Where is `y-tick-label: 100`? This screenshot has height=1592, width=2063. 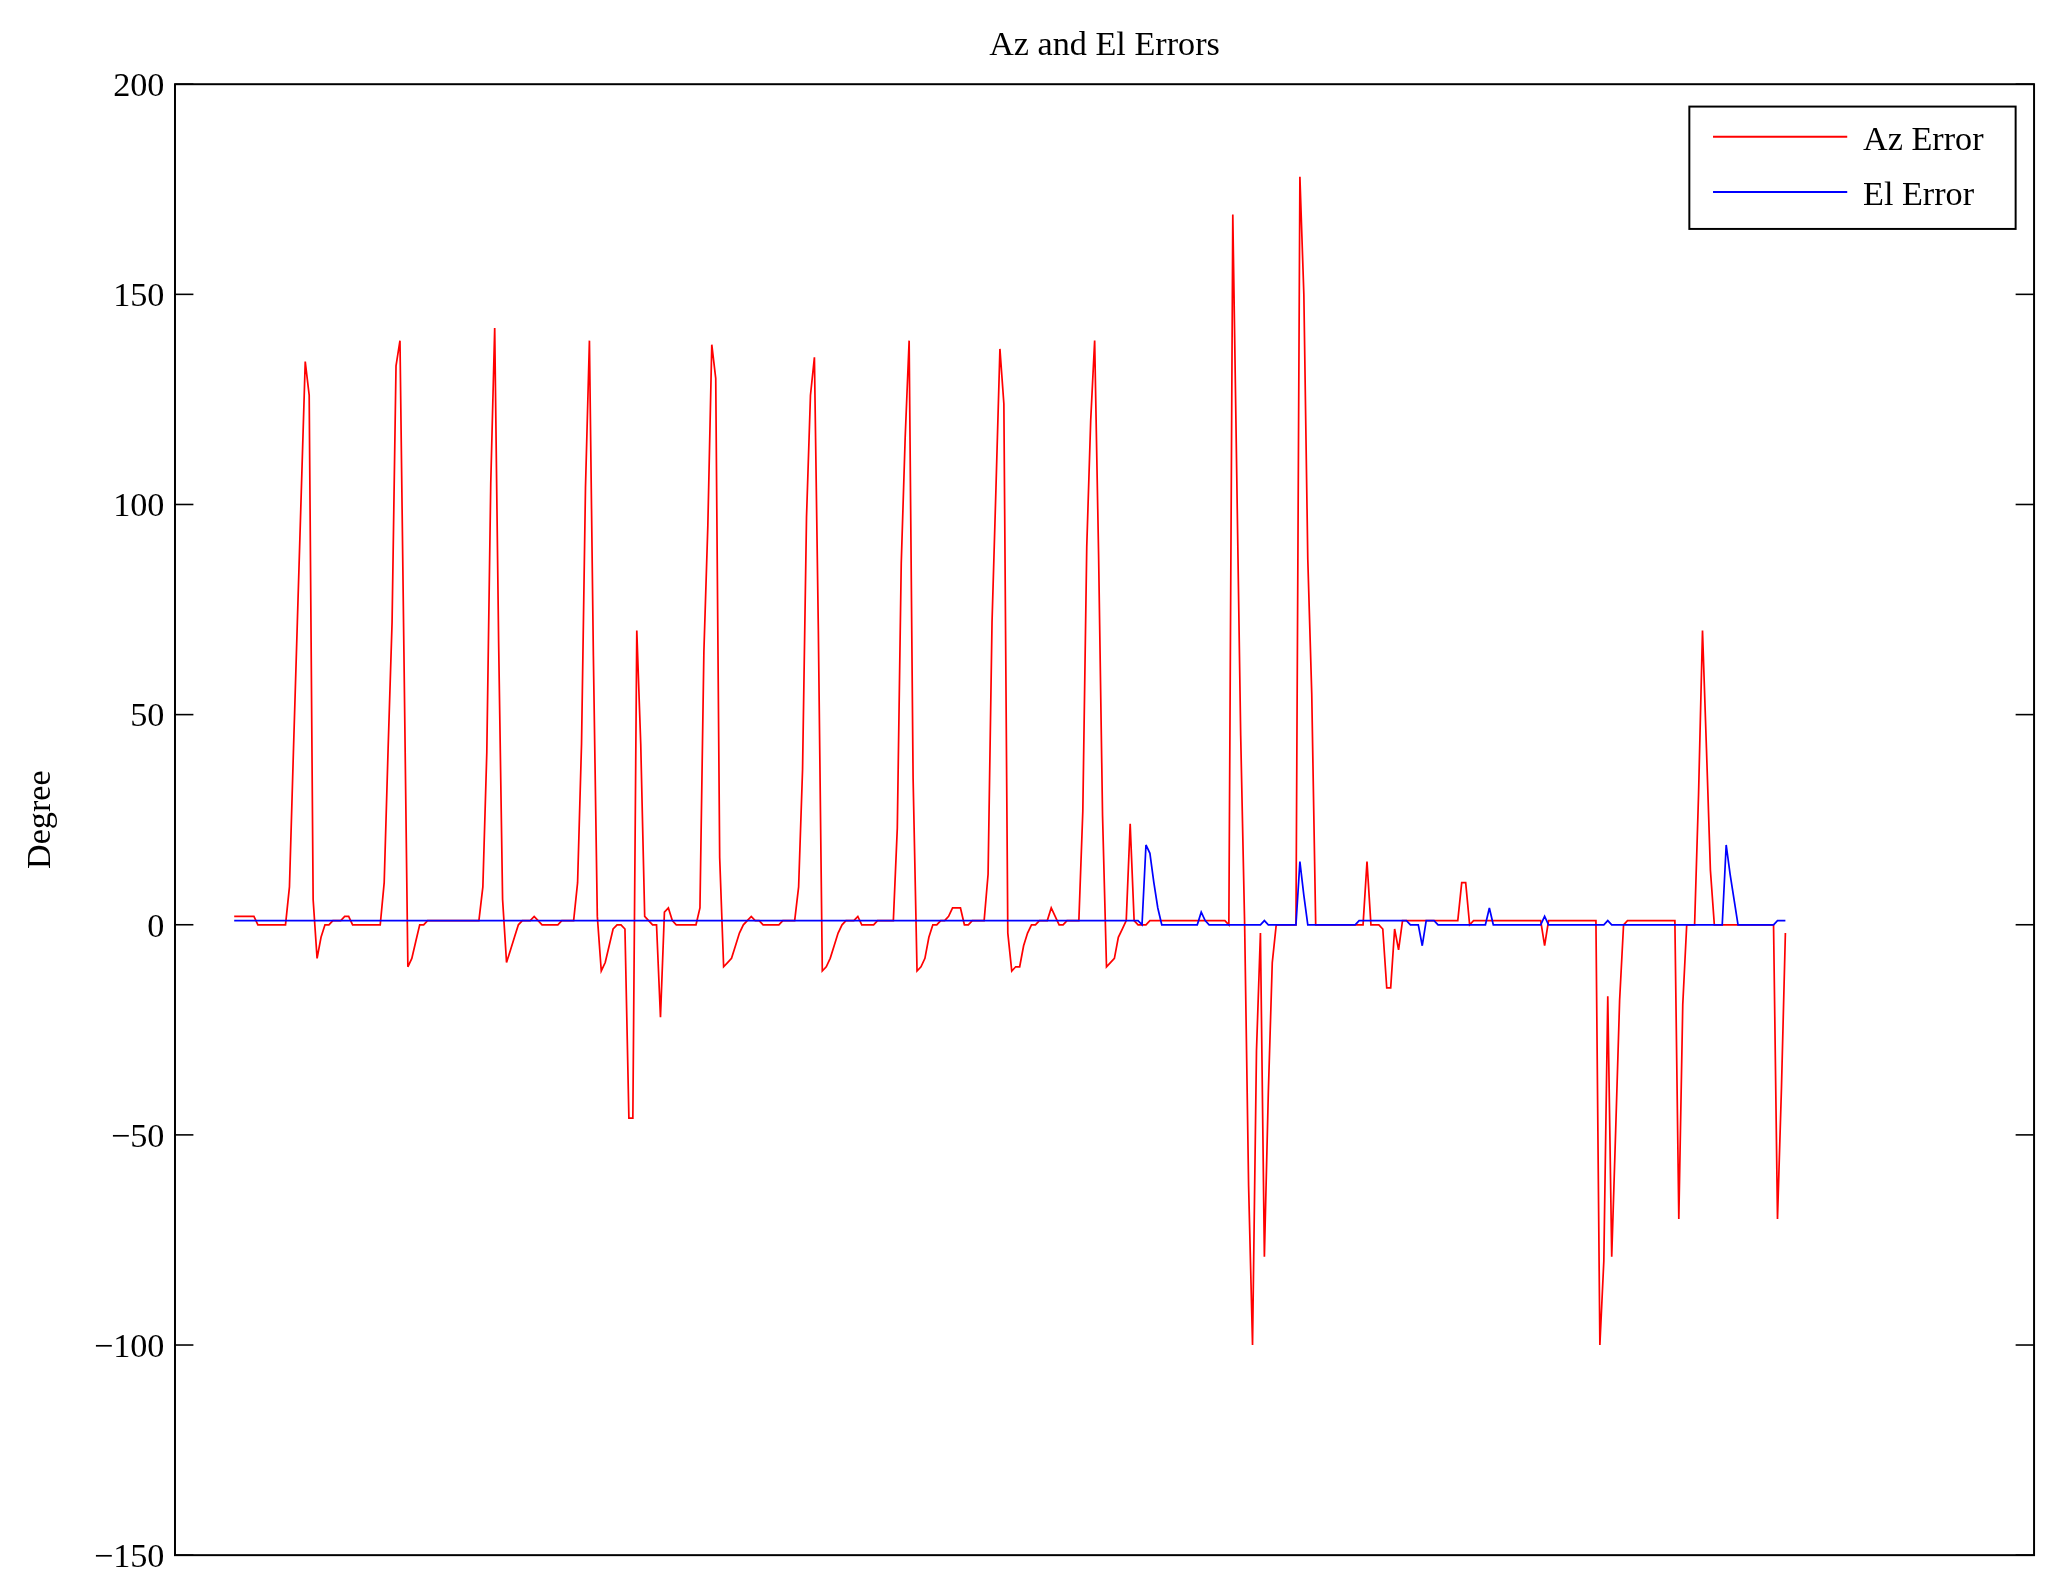 y-tick-label: 100 is located at coordinates (139, 505).